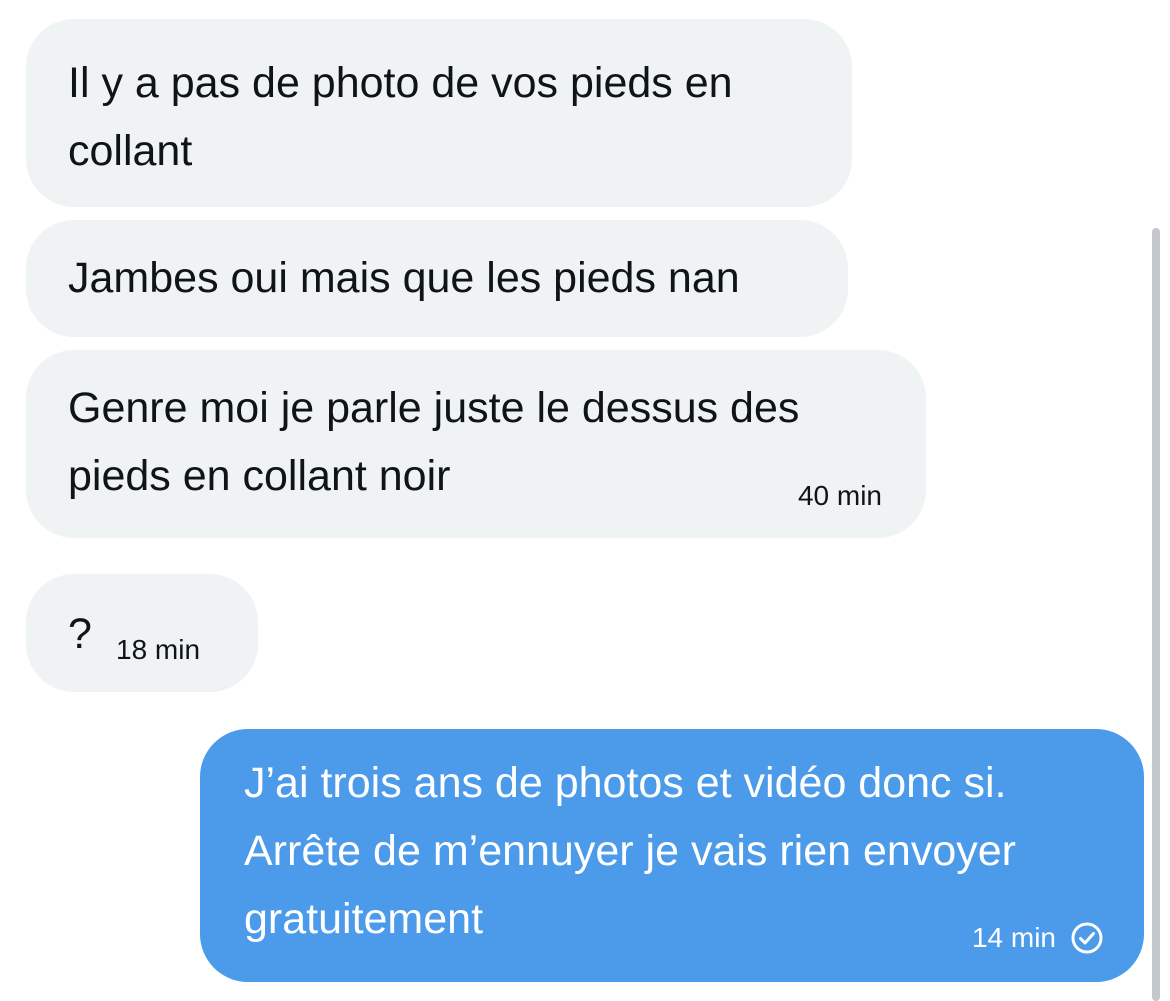  Describe the element at coordinates (1087, 938) in the screenshot. I see `check-circle-icon` at that location.